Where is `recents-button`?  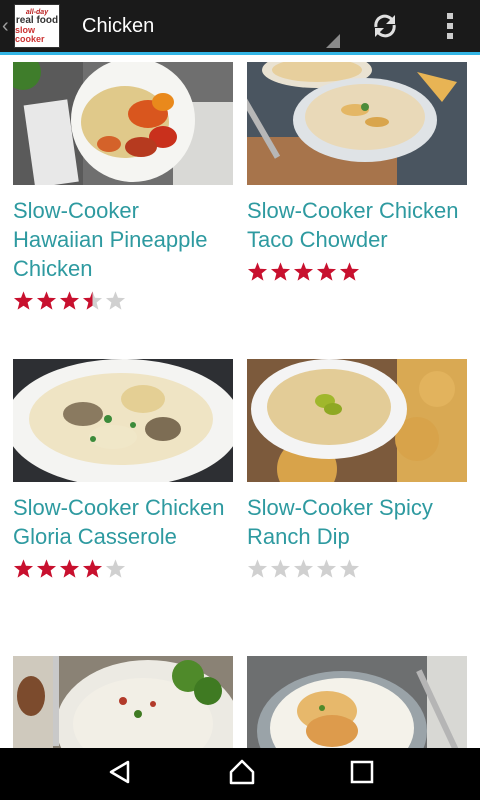
recents-button is located at coordinates (362, 774).